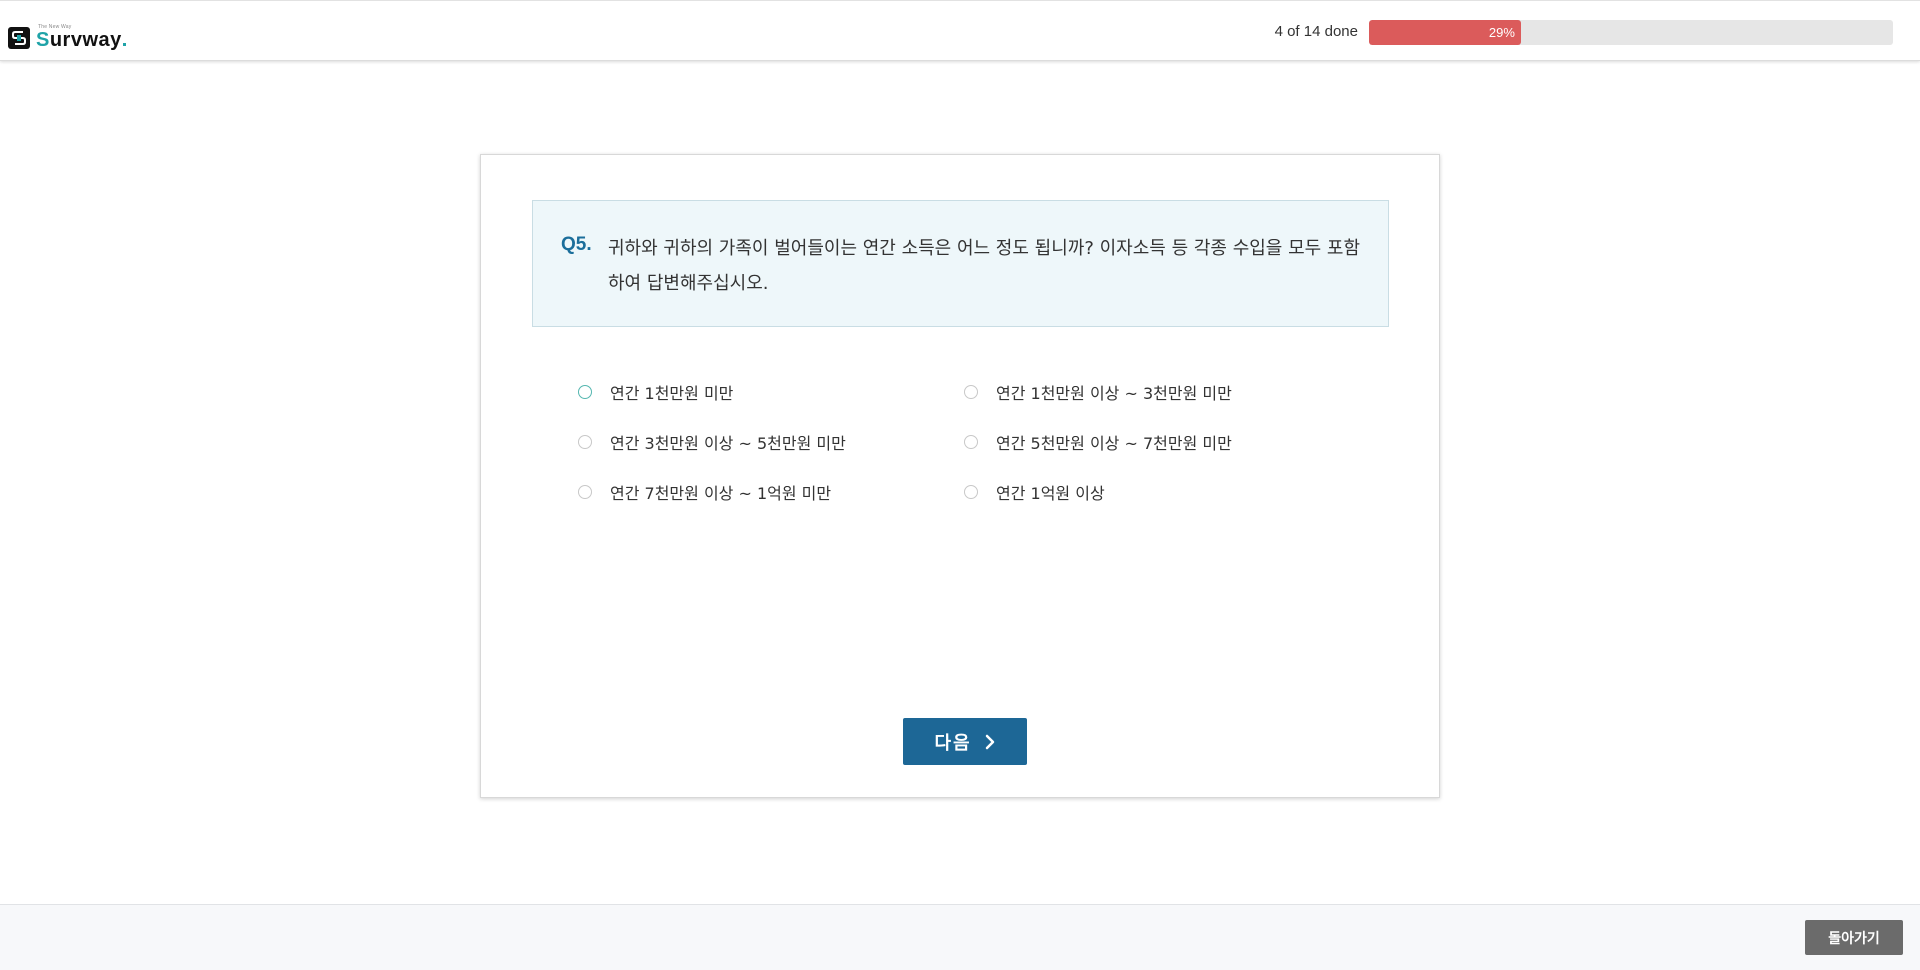  I want to click on chevron-right-icon, so click(990, 742).